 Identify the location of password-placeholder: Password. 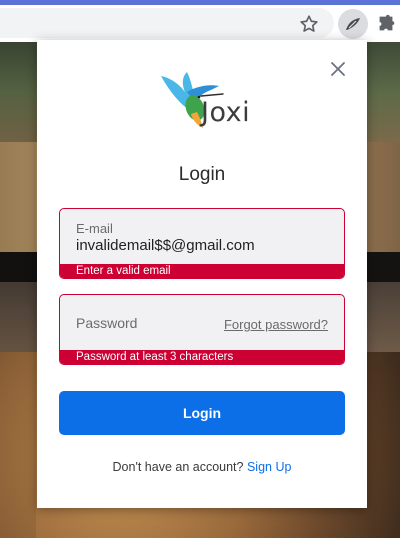
(107, 323).